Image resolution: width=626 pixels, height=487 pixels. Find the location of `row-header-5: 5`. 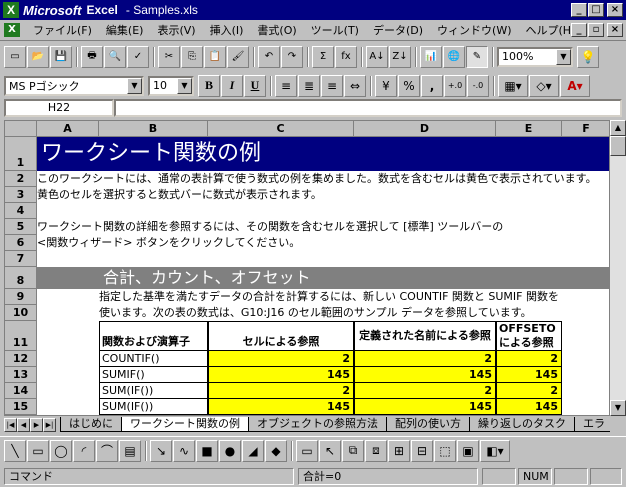

row-header-5: 5 is located at coordinates (21, 227).